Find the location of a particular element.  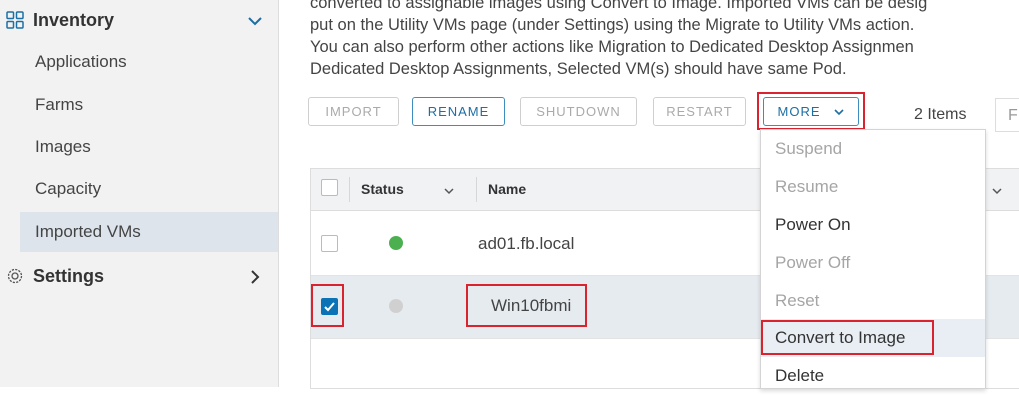

menu-item-power-off: Power Off is located at coordinates (873, 263).